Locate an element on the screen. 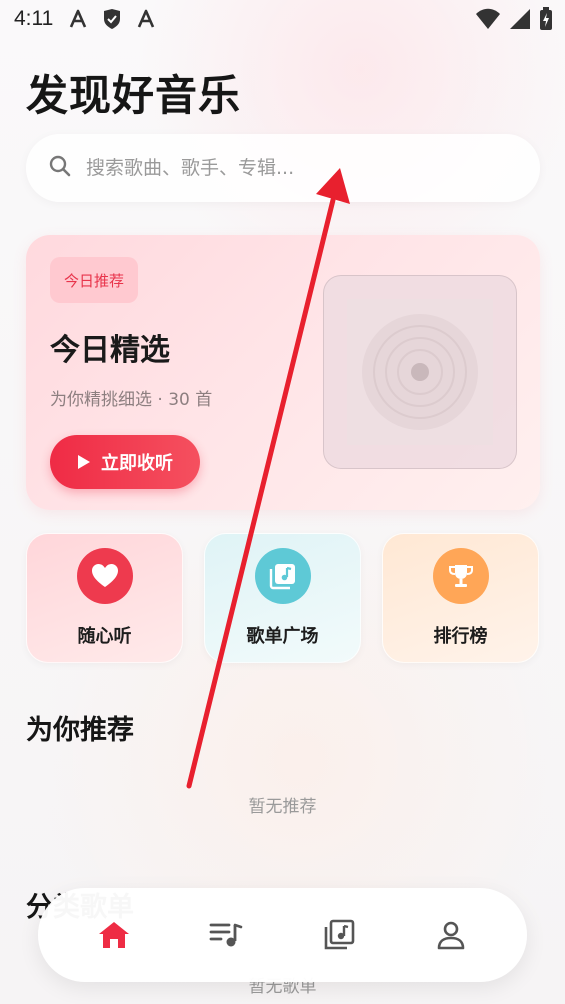 The width and height of the screenshot is (565, 1004). tile-label: 随心听 is located at coordinates (104, 636).